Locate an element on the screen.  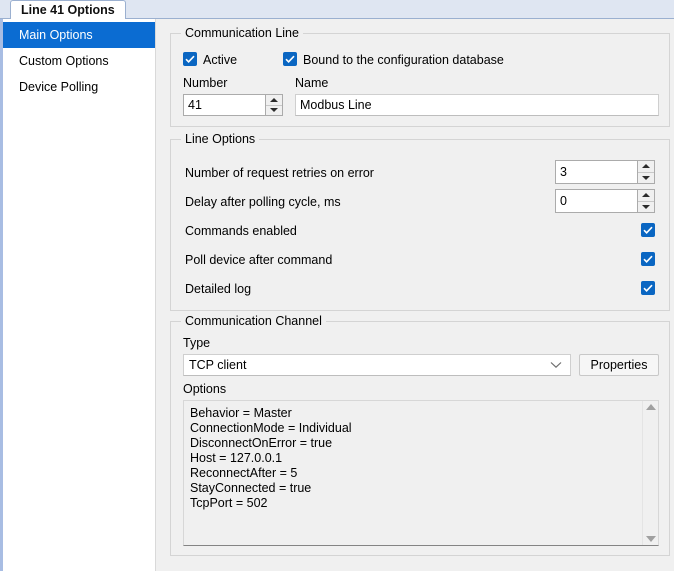
retries-stepper-up-button is located at coordinates (646, 167).